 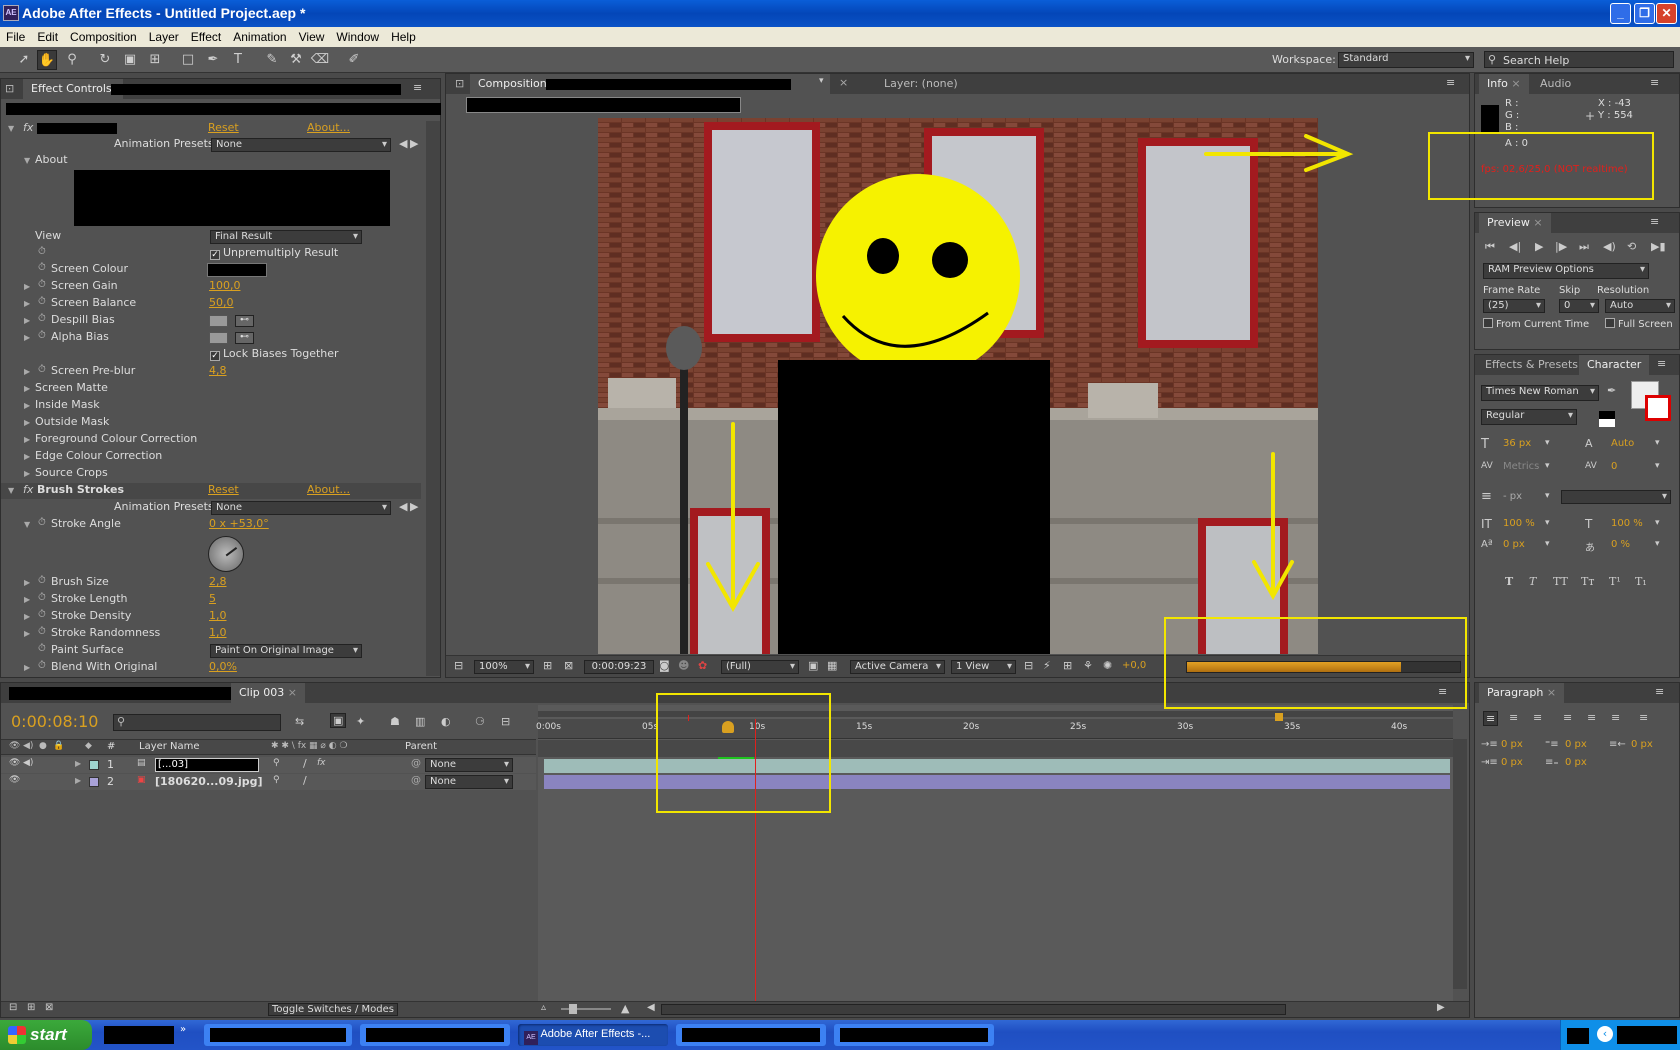 I want to click on parent-dropdown-2: None, so click(x=469, y=782).